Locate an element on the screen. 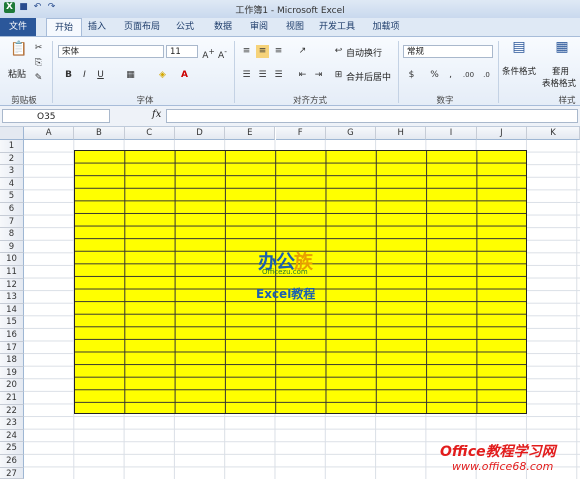  name-box: O35 is located at coordinates (56, 116).